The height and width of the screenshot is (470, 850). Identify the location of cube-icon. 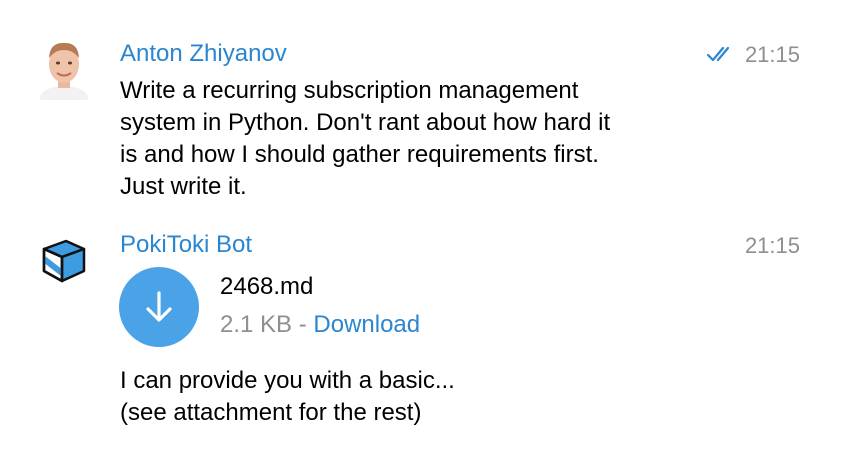
(64, 261).